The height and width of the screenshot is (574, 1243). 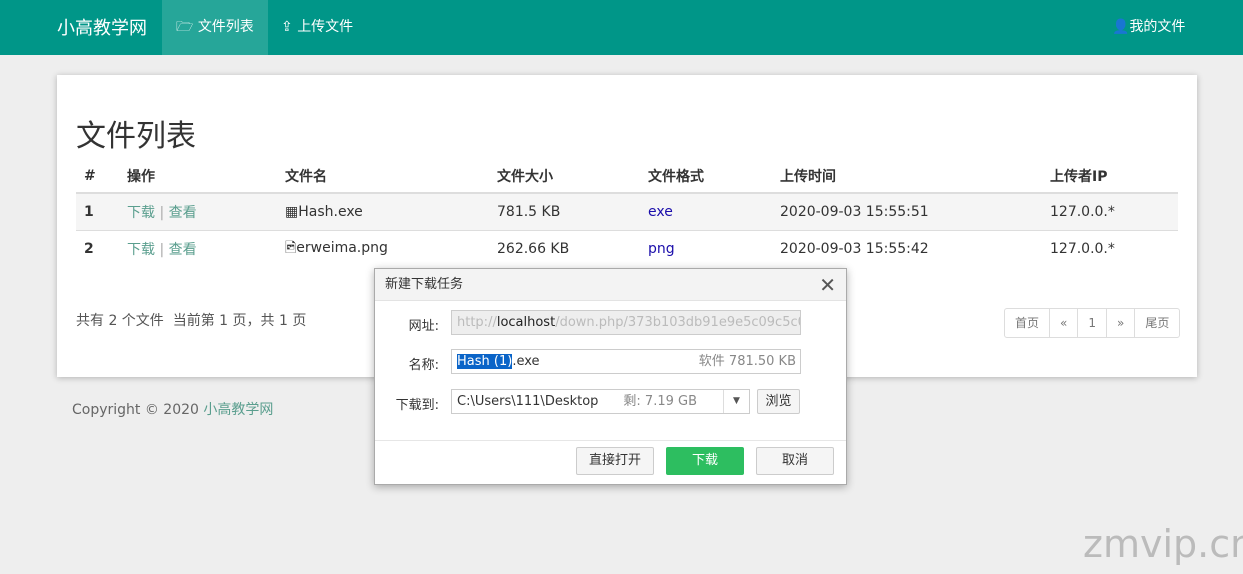 I want to click on last-page: 尾页, so click(x=1157, y=323).